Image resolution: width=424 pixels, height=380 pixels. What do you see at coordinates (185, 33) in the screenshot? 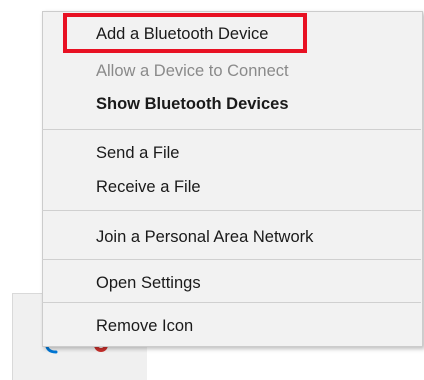
I see `highlight-annotation-box` at bounding box center [185, 33].